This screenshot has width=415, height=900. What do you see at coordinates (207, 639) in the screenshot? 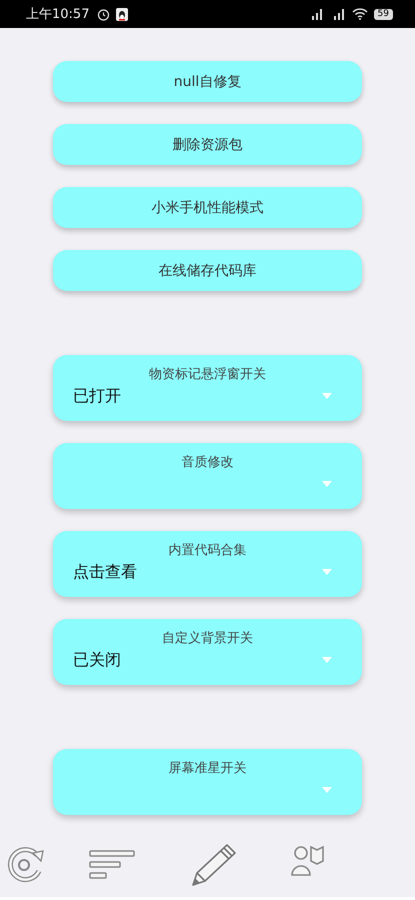
I see `dropdown-title: 自定义背景开关` at bounding box center [207, 639].